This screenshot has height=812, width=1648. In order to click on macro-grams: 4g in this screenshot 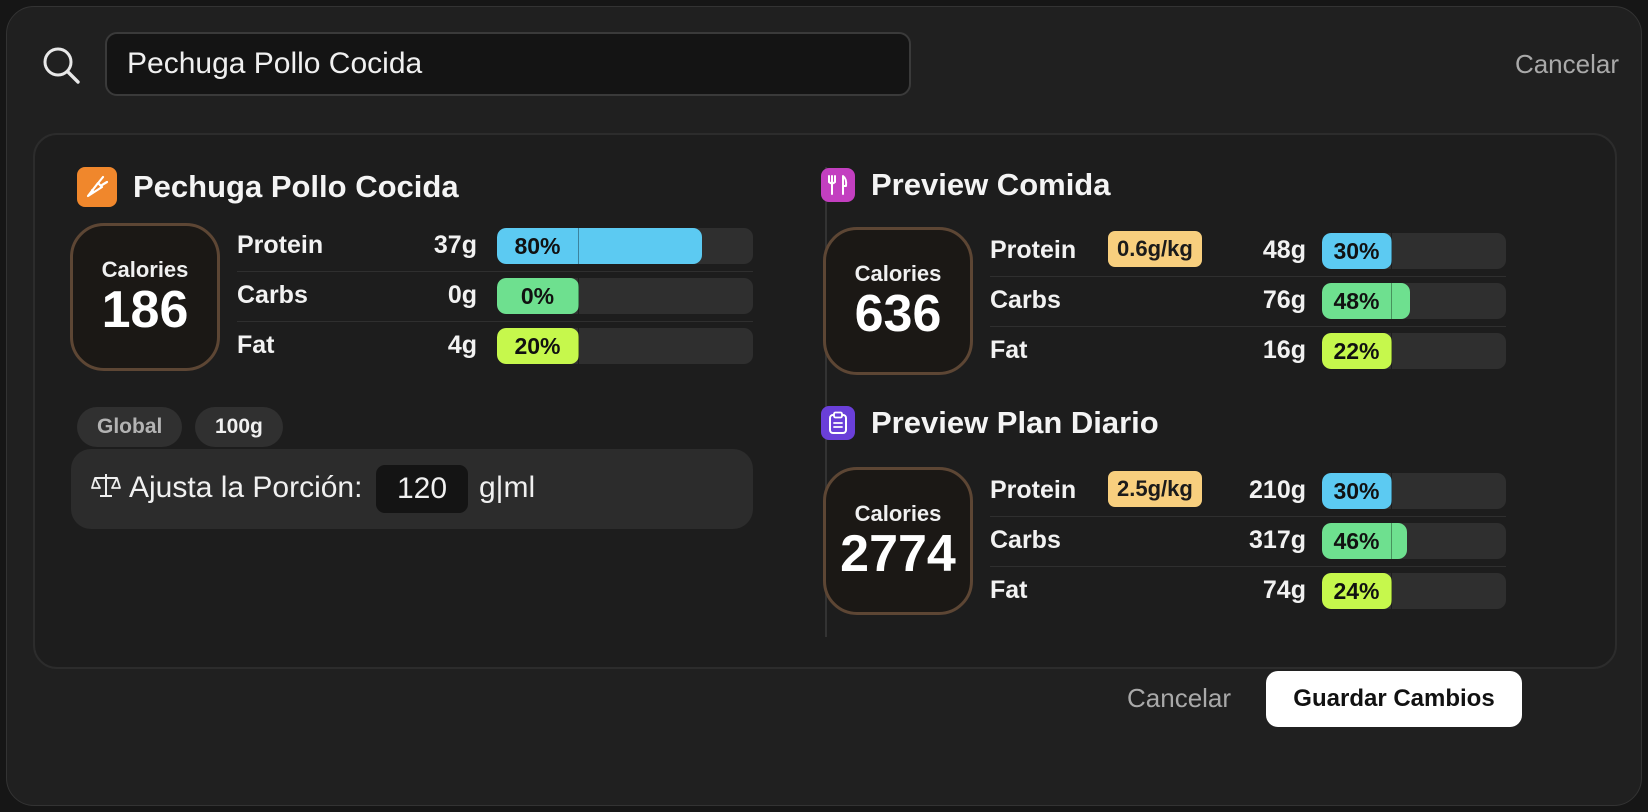, I will do `click(462, 345)`.